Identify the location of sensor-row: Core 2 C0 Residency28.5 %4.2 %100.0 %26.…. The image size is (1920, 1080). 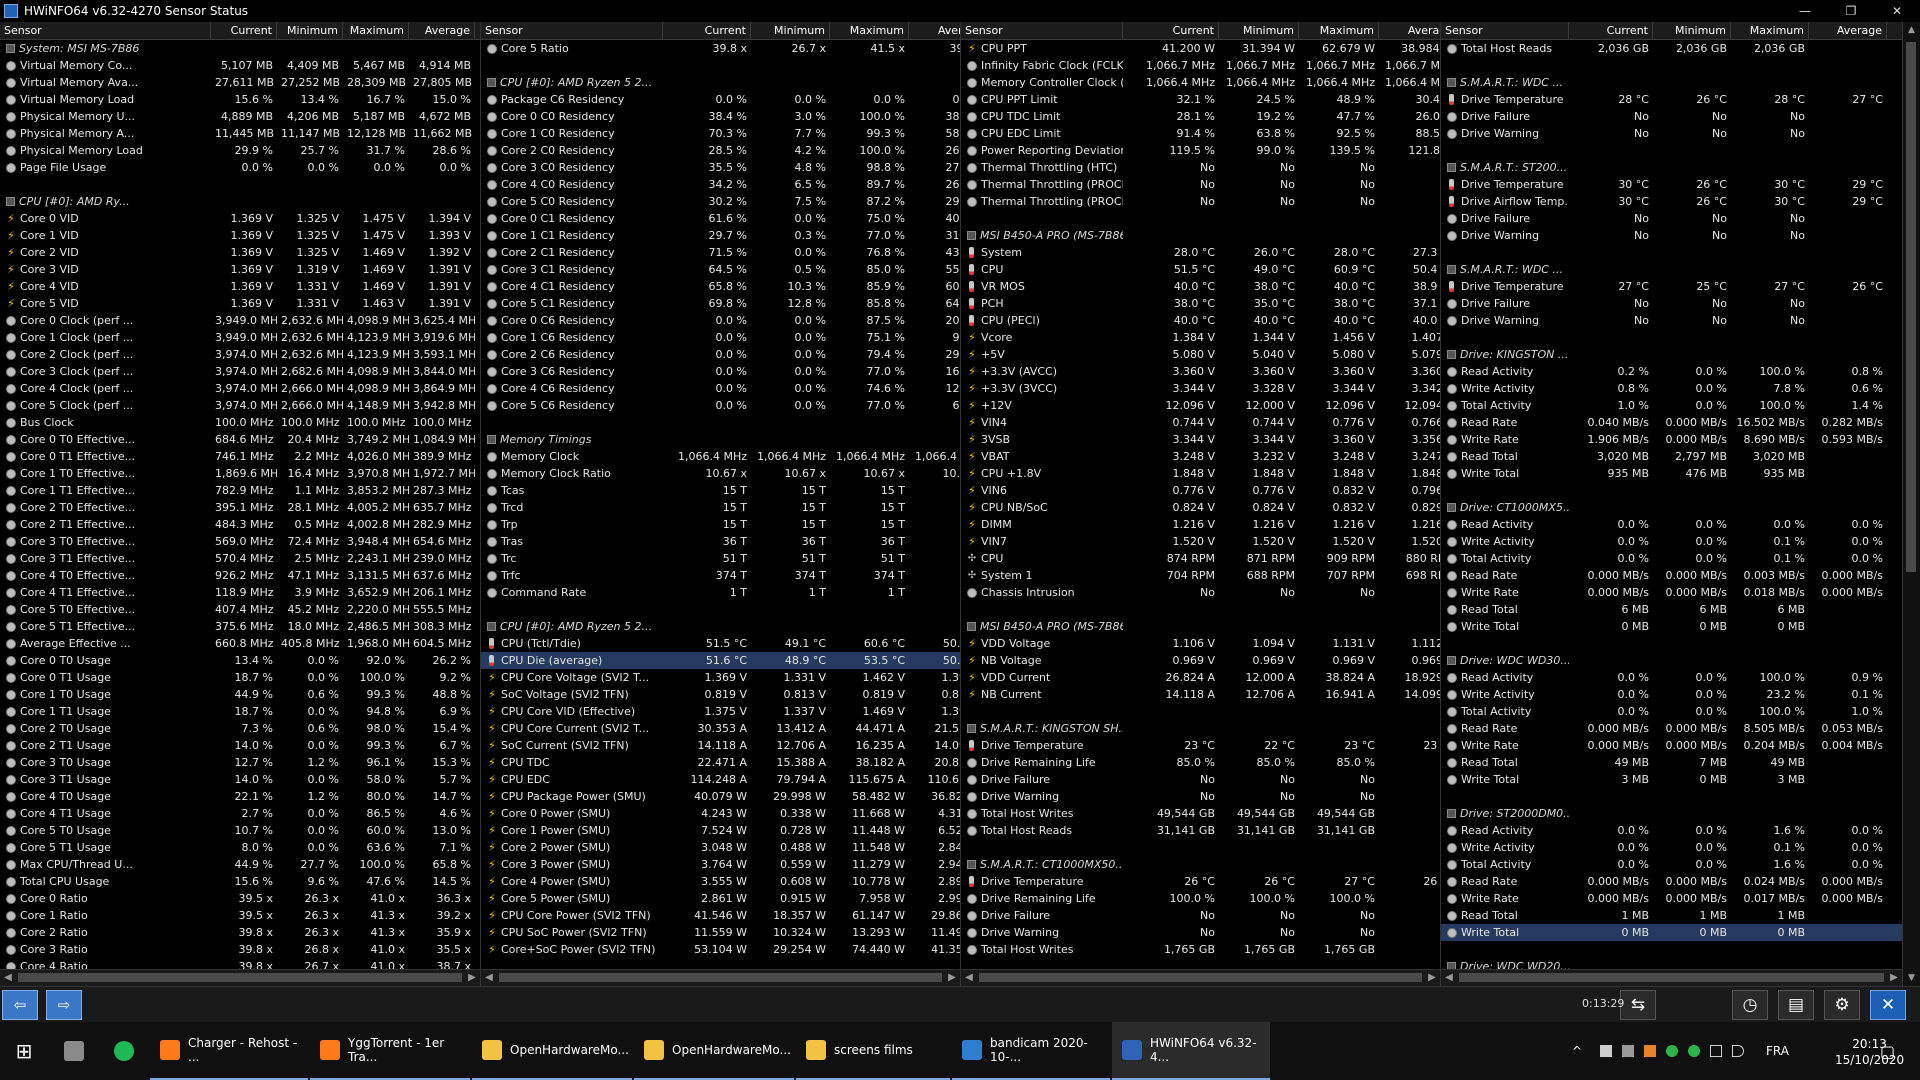
(720, 150).